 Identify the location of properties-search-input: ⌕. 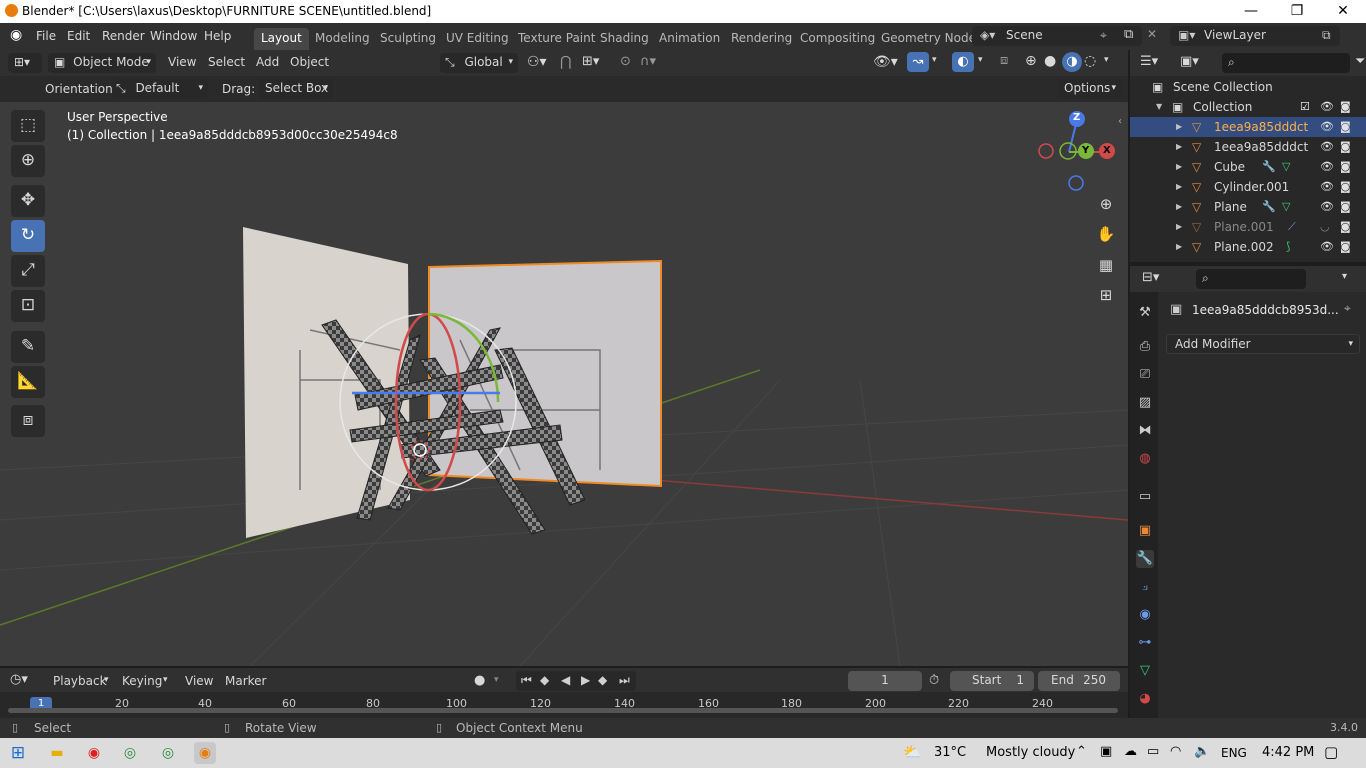
(1251, 279).